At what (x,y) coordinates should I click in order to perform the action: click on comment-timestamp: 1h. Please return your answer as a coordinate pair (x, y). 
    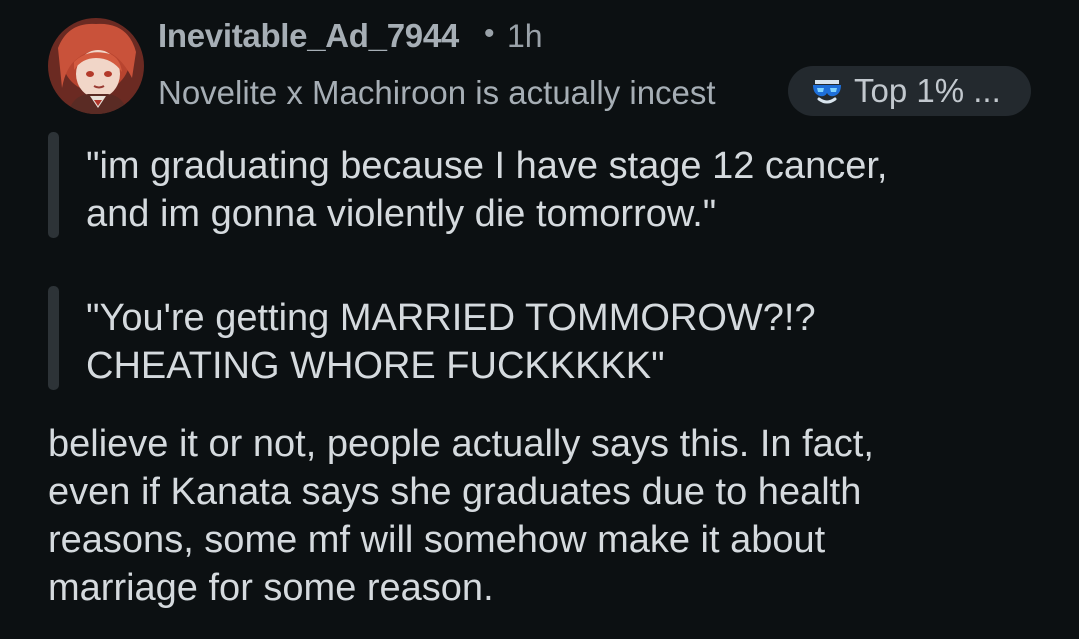
    Looking at the image, I should click on (525, 36).